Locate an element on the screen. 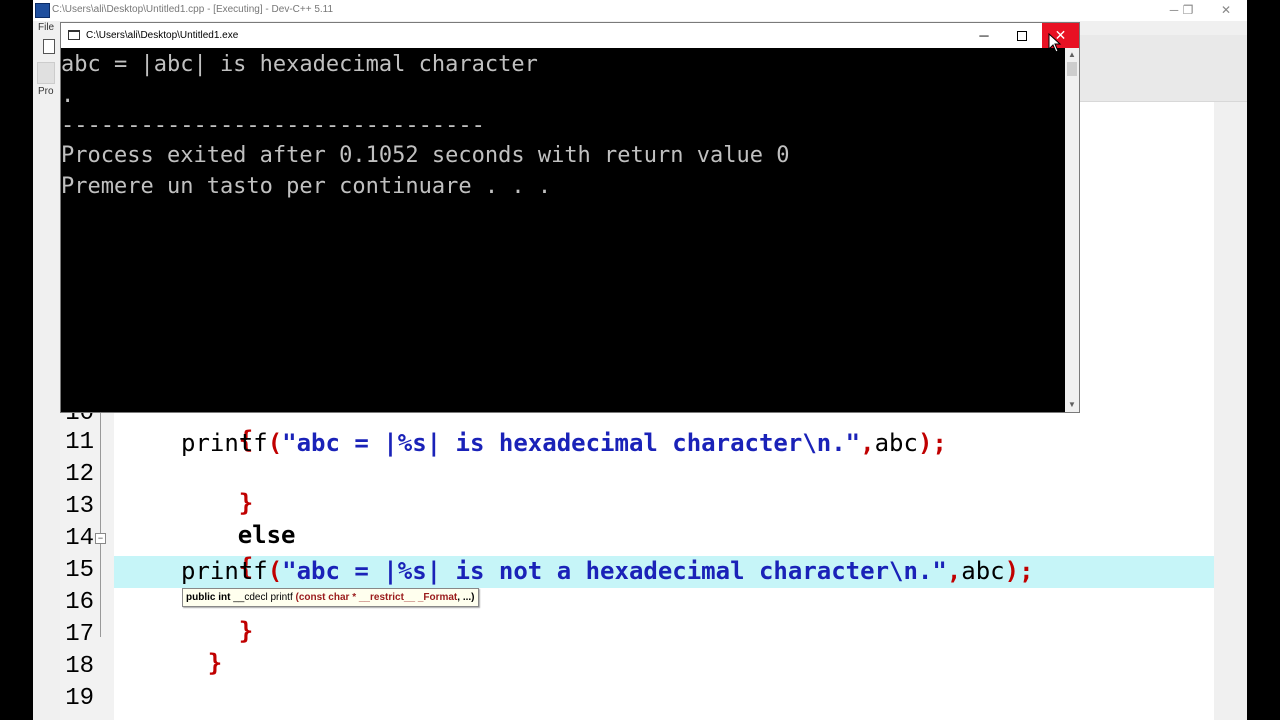  menu-file: File is located at coordinates (46, 27).